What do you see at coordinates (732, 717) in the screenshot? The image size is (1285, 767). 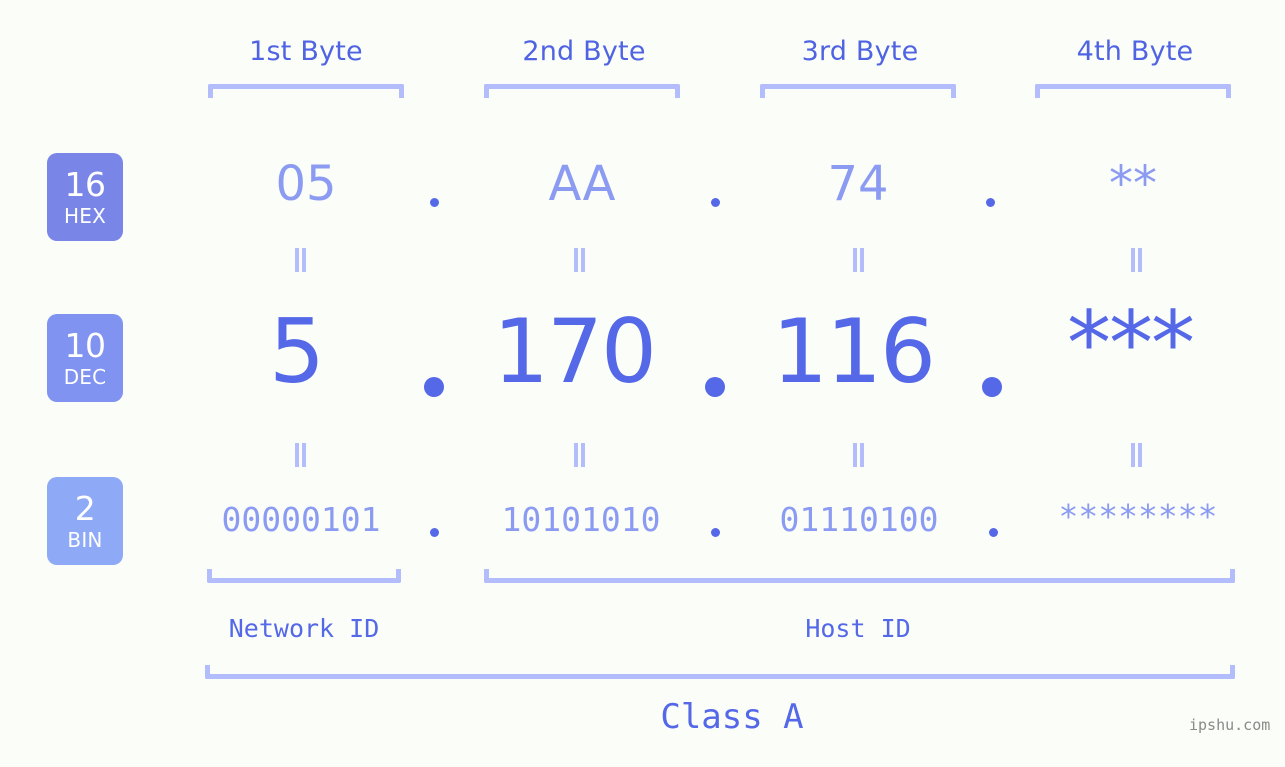 I see `class-label: Class A` at bounding box center [732, 717].